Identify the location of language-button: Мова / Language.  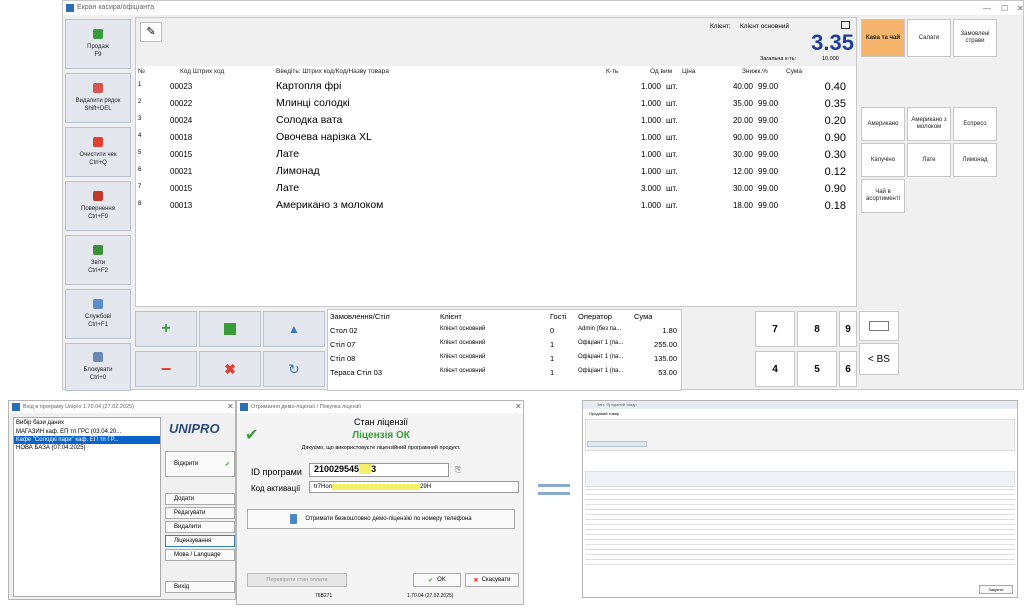
(200, 555).